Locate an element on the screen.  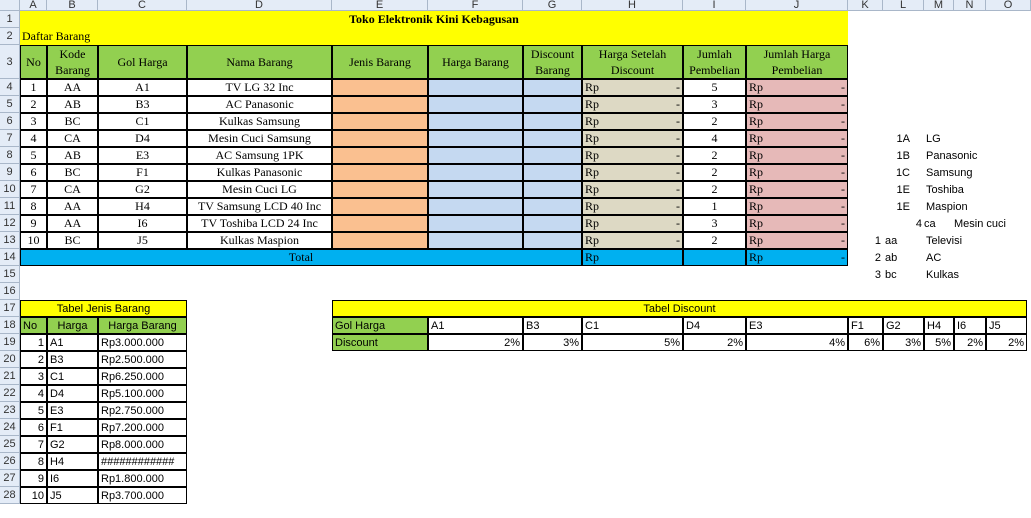
jenis-row-harga: ############ is located at coordinates (142, 461).